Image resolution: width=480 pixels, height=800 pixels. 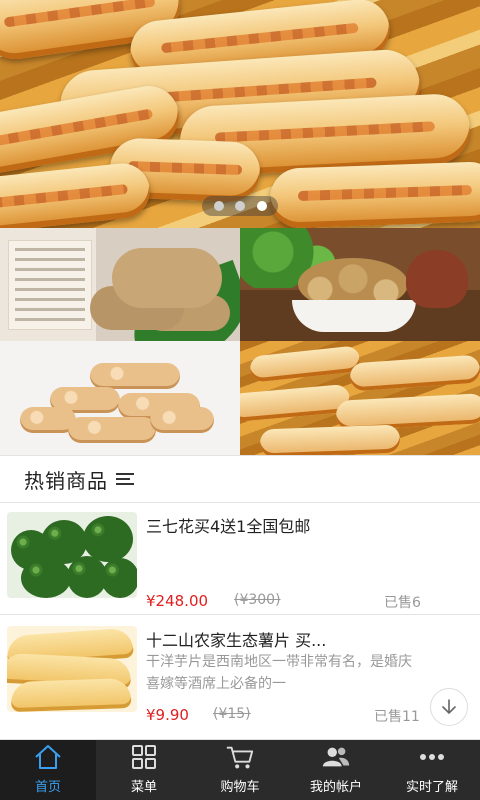 What do you see at coordinates (66, 480) in the screenshot?
I see `section-title: 热销商品` at bounding box center [66, 480].